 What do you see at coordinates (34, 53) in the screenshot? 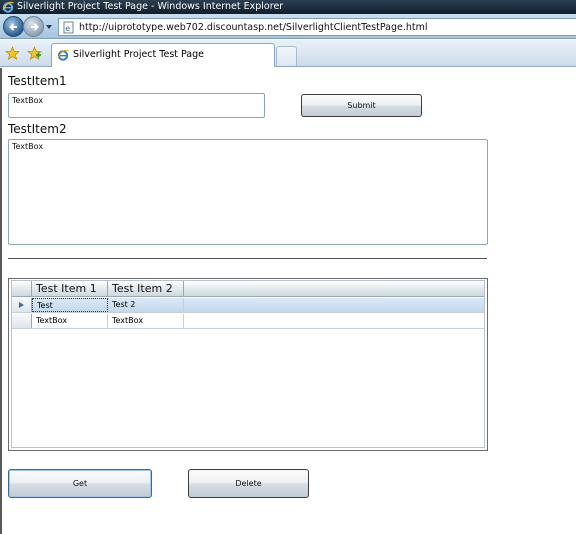
I see `add-favorites-icon` at bounding box center [34, 53].